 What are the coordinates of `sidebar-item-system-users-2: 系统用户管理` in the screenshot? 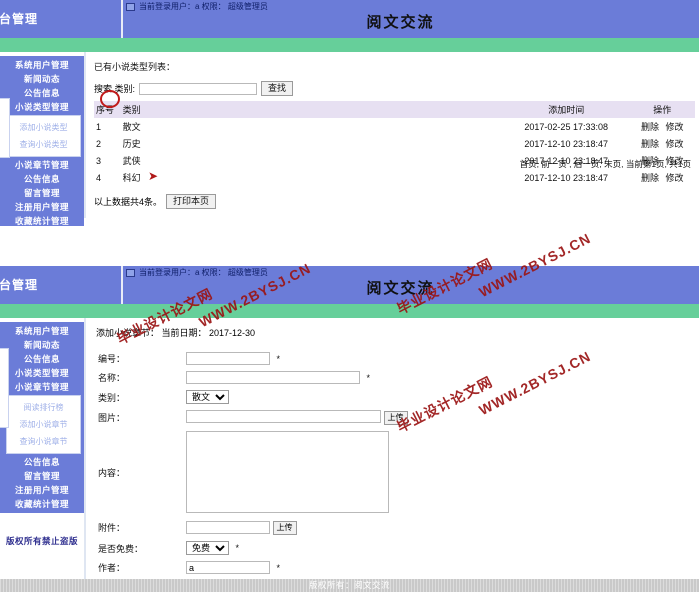 It's located at (42, 331).